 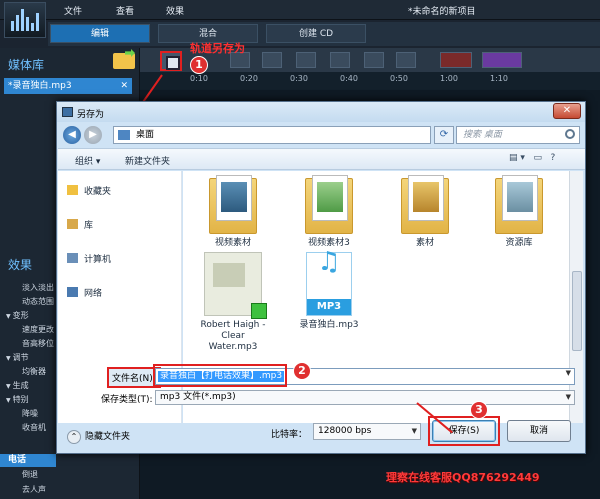 I want to click on bitrate-select: 128000 bps ▼, so click(x=367, y=431).